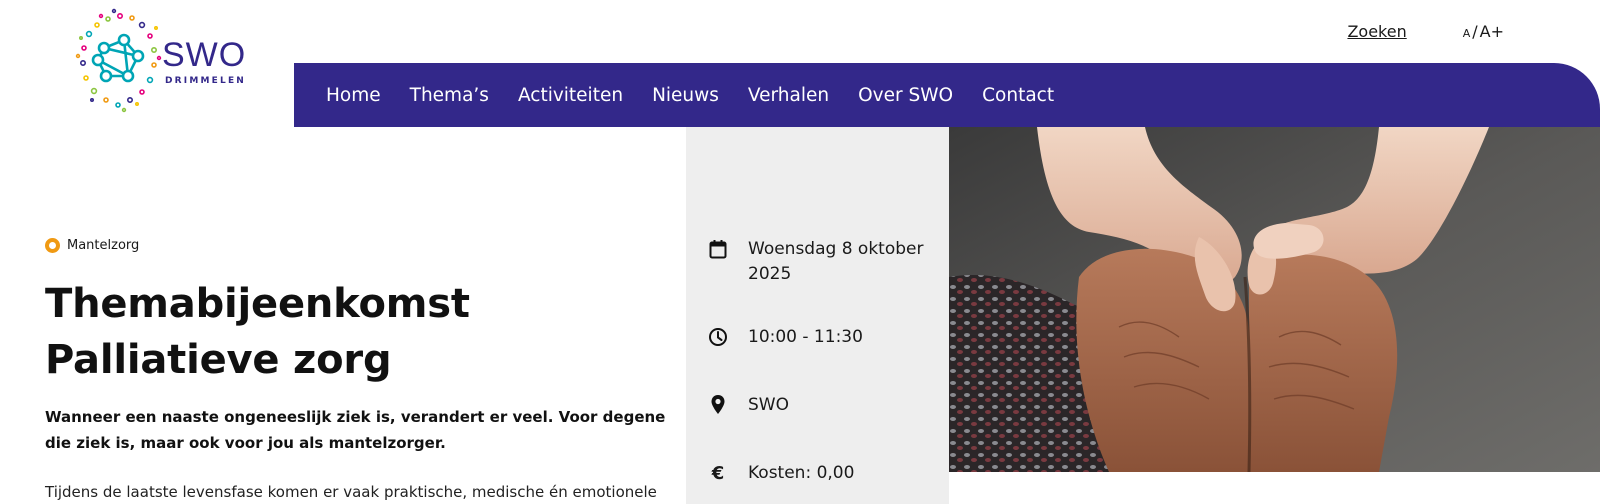 This screenshot has width=1600, height=504. Describe the element at coordinates (685, 95) in the screenshot. I see `nav-item-nieuws: Nieuws` at that location.